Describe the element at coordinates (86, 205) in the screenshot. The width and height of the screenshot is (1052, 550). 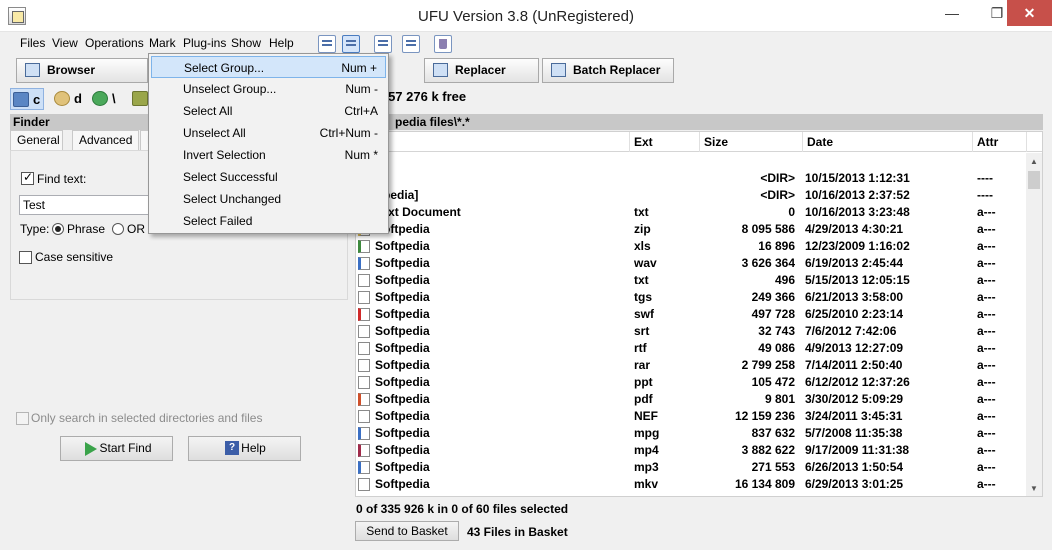
I see `find-text-input: Test` at that location.